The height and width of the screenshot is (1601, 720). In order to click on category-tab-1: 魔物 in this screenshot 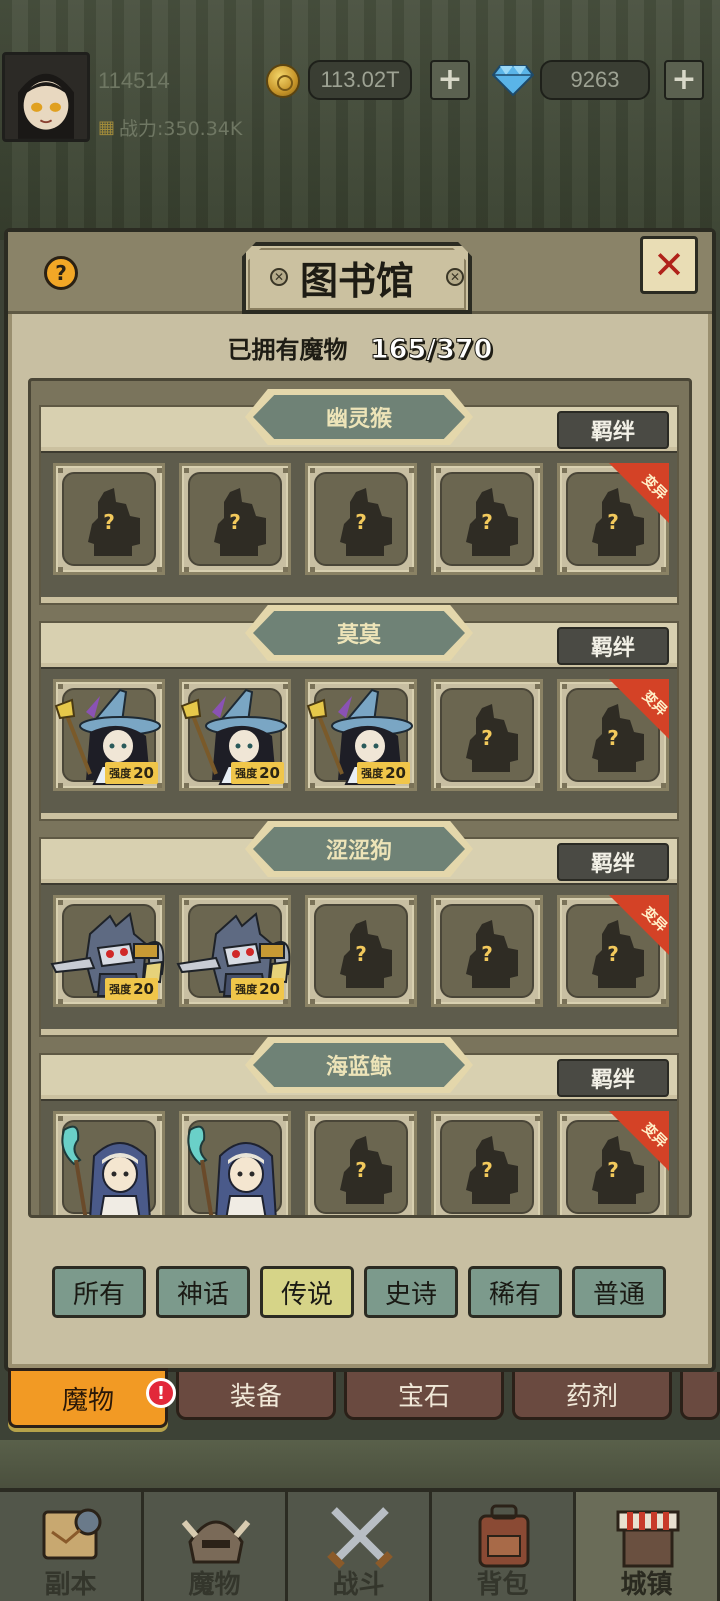, I will do `click(88, 1398)`.